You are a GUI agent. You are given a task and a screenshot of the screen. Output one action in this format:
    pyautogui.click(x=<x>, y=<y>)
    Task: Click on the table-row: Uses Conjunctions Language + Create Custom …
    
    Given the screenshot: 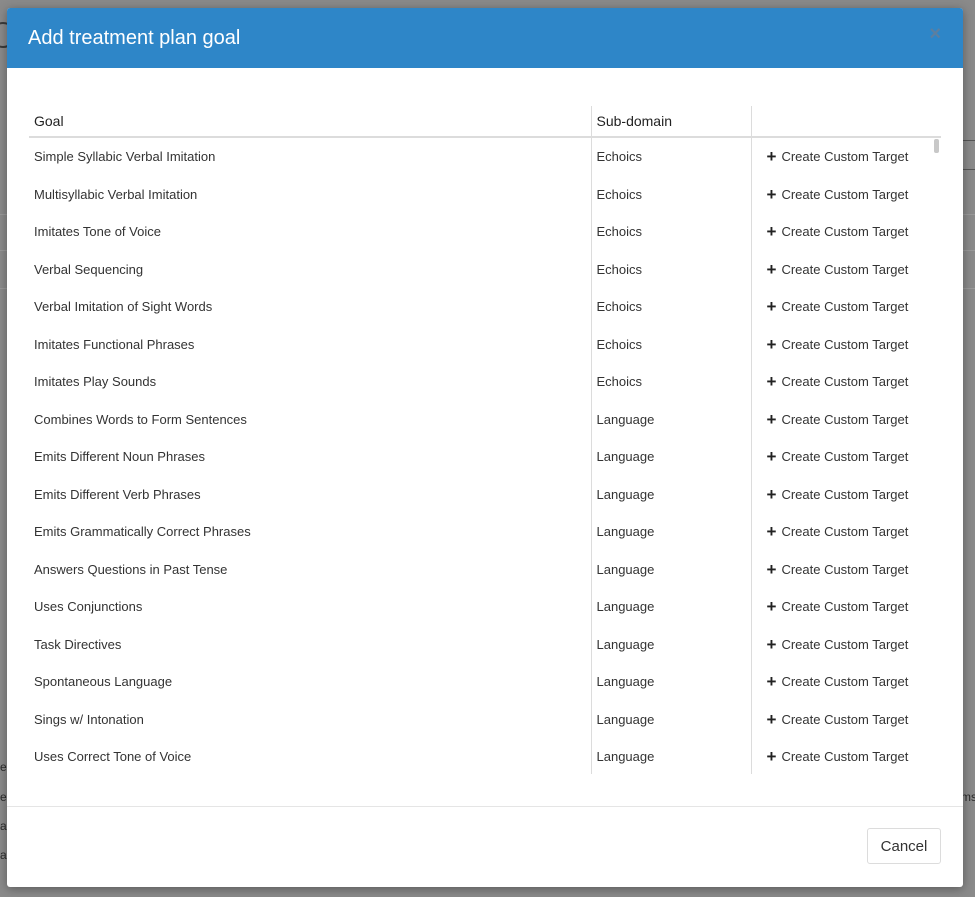 What is the action you would take?
    pyautogui.click(x=485, y=607)
    